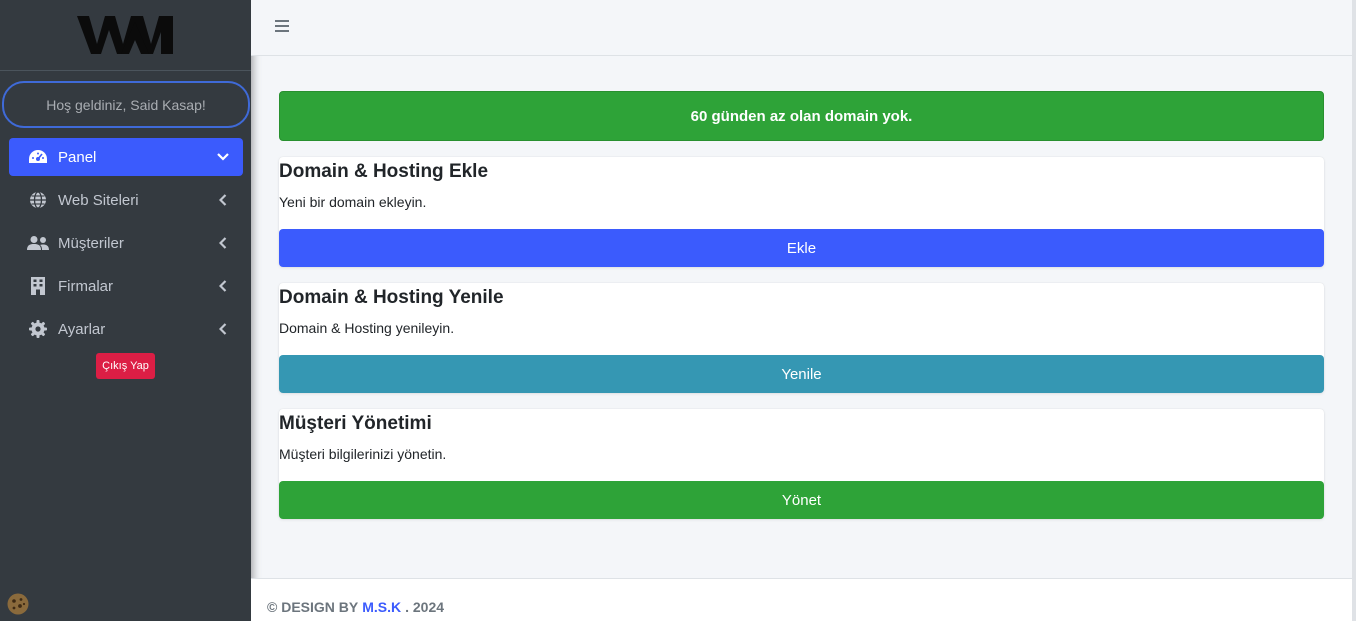  I want to click on card-text: Domain & Hosting yenileyin., so click(367, 328).